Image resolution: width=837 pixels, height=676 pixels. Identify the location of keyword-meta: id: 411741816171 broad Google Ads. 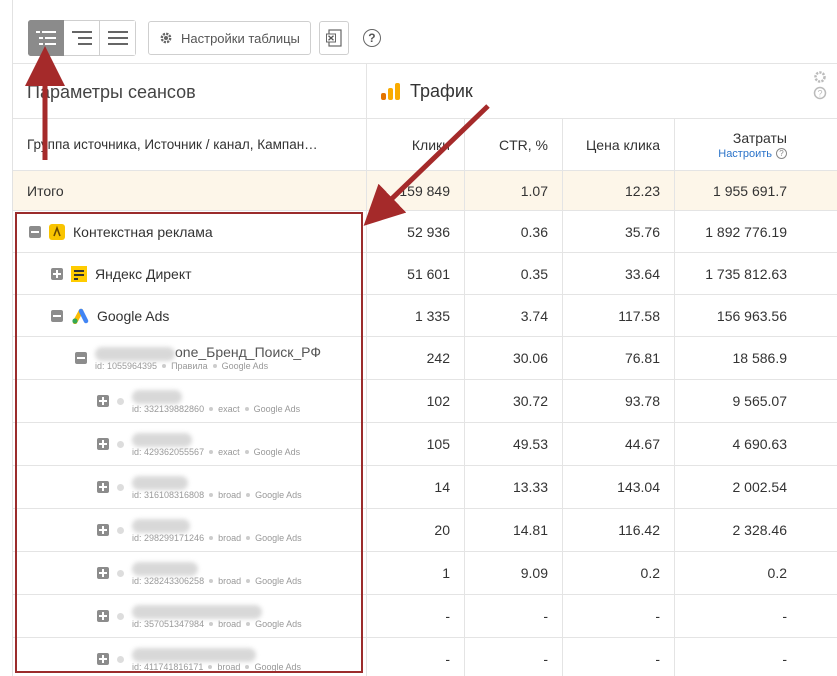
(216, 667).